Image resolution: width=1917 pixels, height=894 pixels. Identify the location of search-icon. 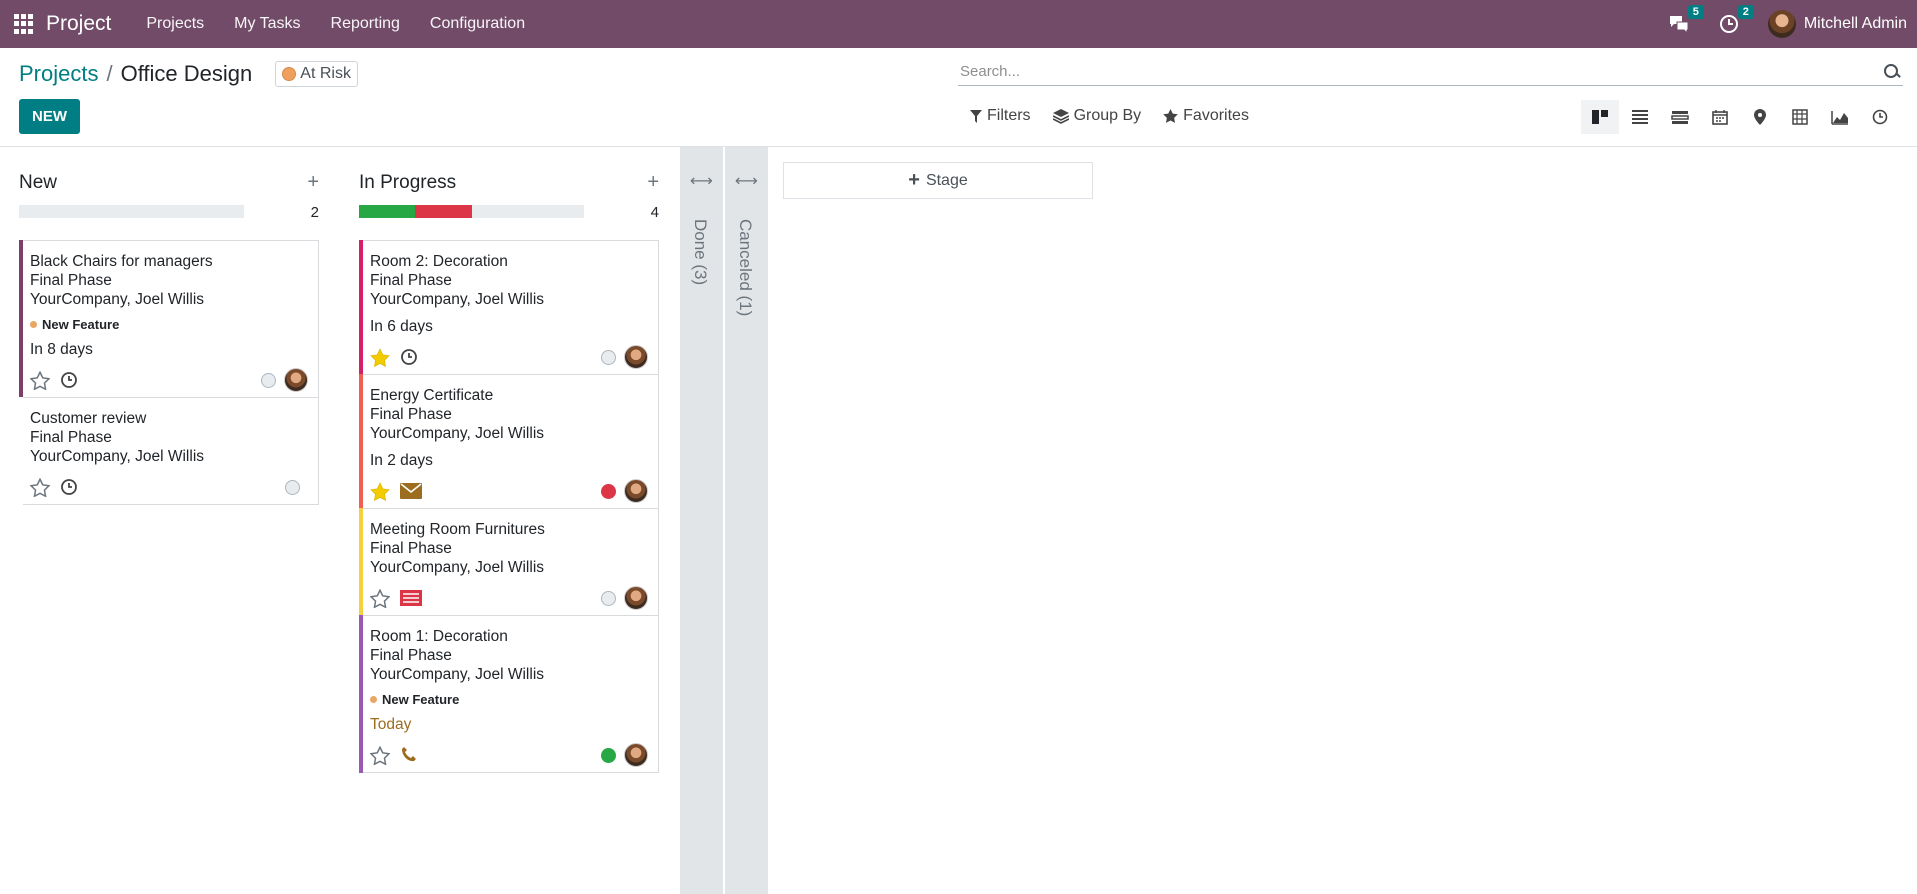
(1892, 72).